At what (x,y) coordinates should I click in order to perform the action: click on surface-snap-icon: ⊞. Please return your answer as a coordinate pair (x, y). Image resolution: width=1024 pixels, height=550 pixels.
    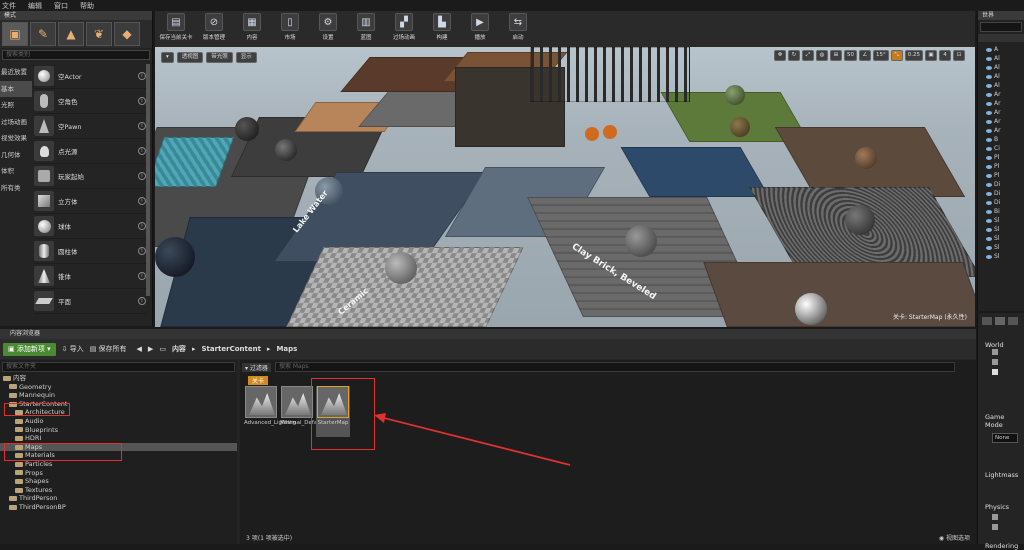
    Looking at the image, I should click on (836, 55).